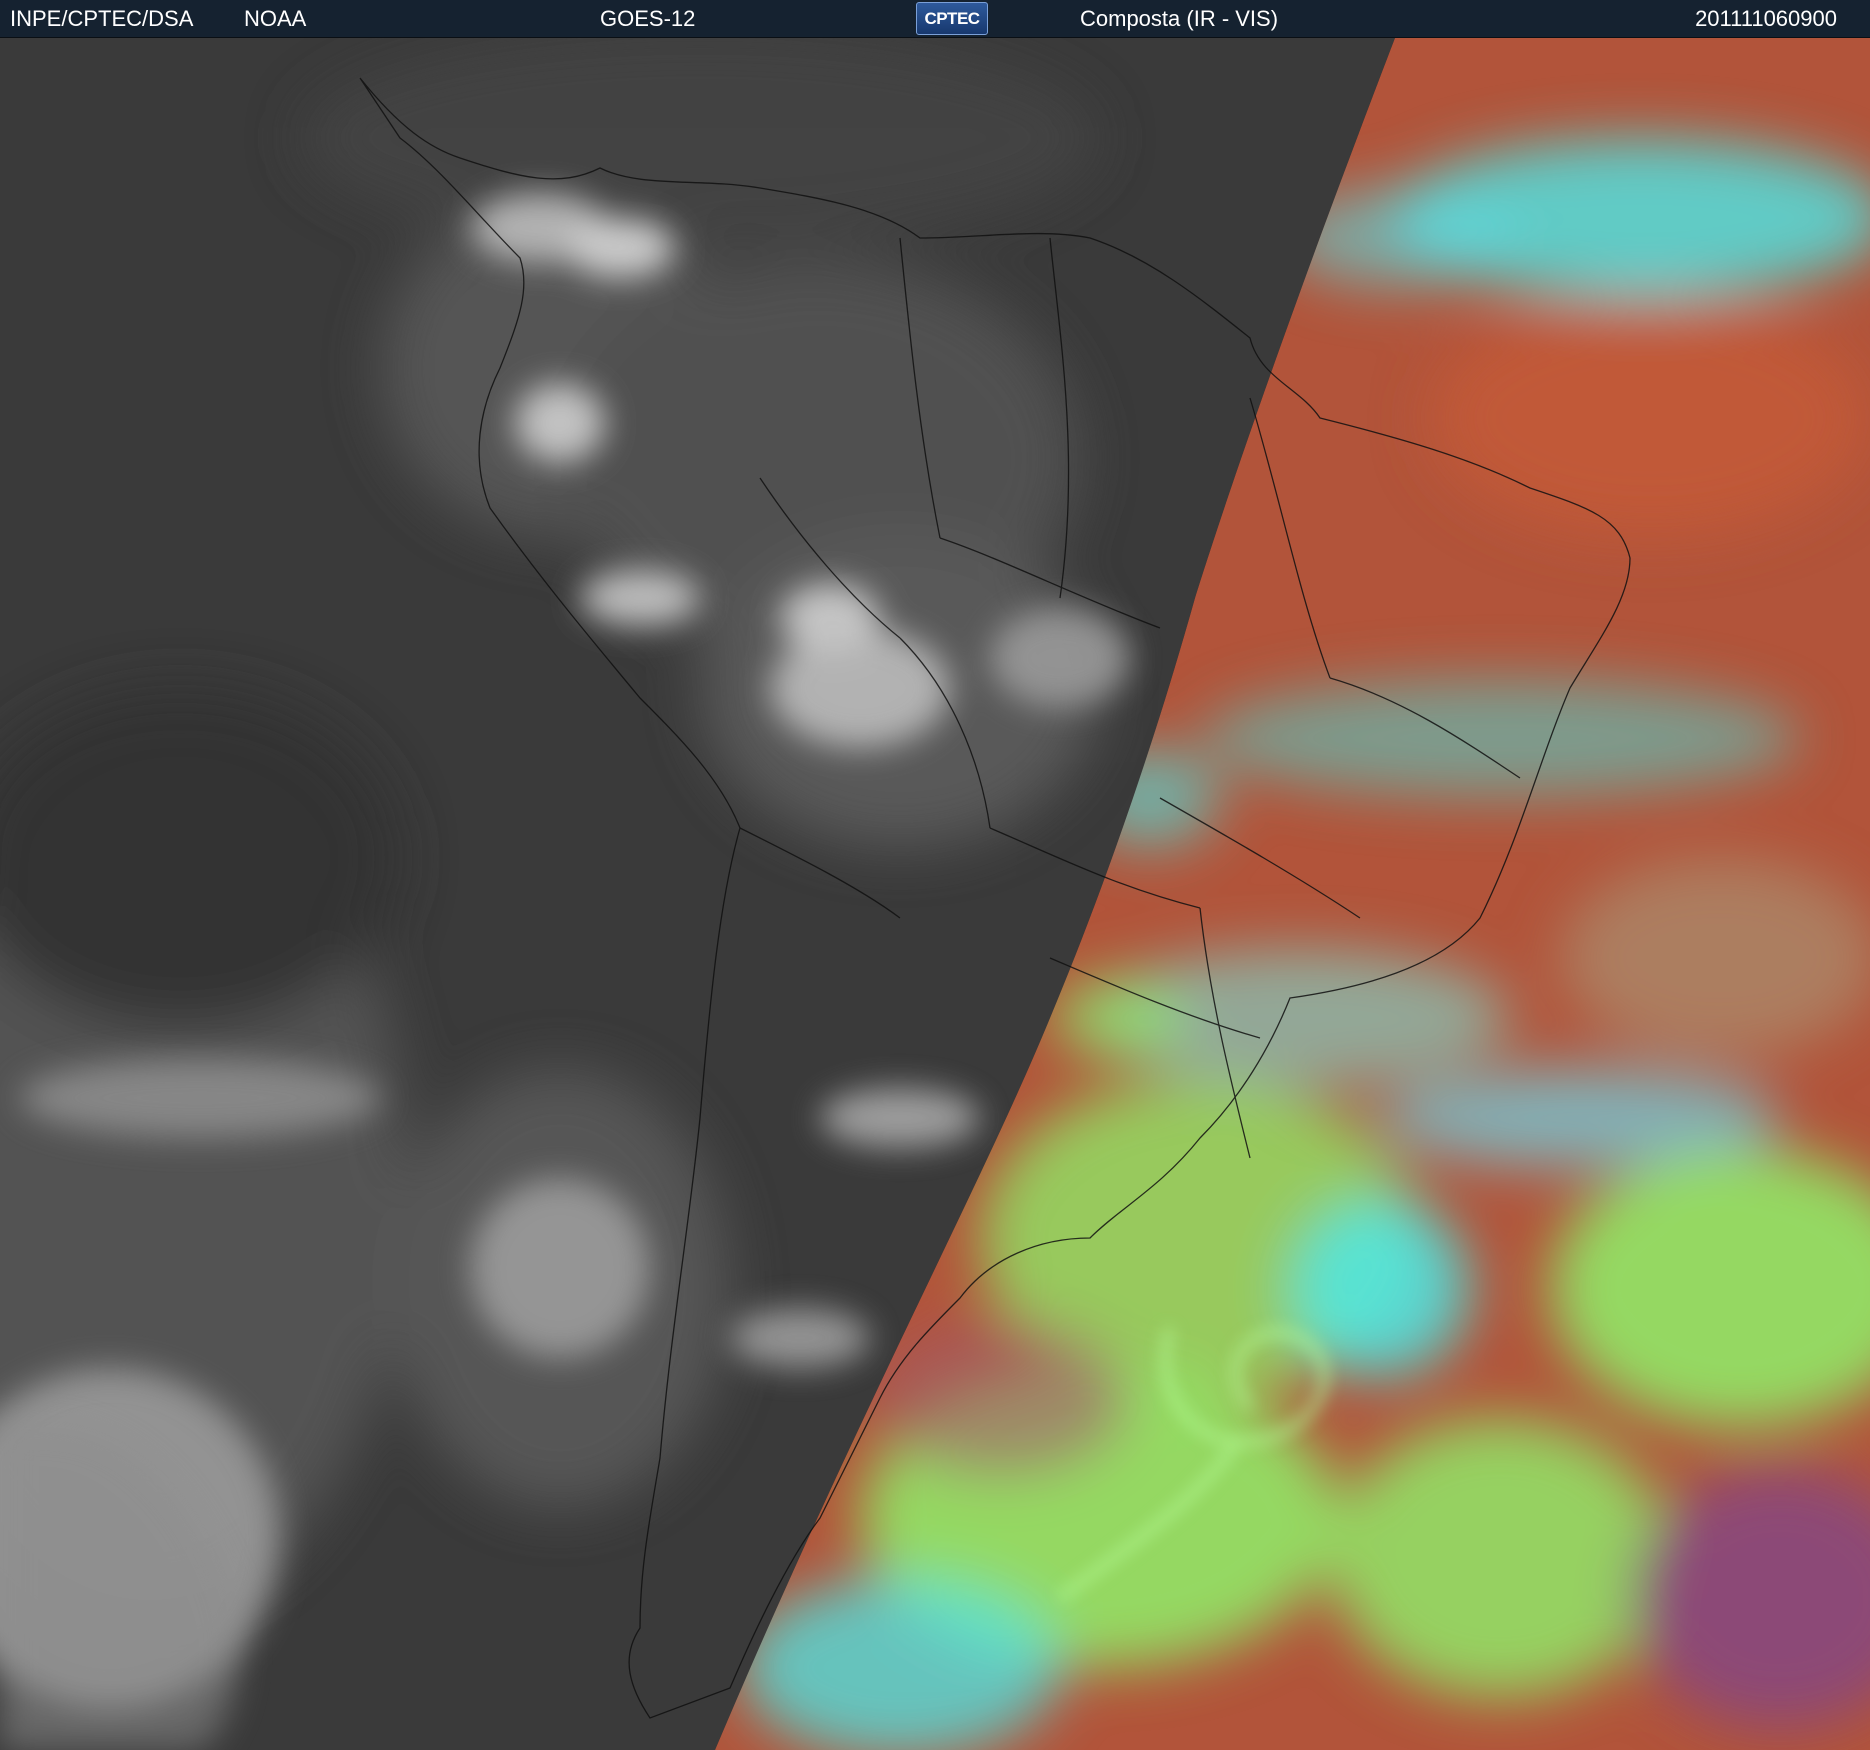 The width and height of the screenshot is (1870, 1750). I want to click on timestamp-label: 201111060900, so click(1766, 18).